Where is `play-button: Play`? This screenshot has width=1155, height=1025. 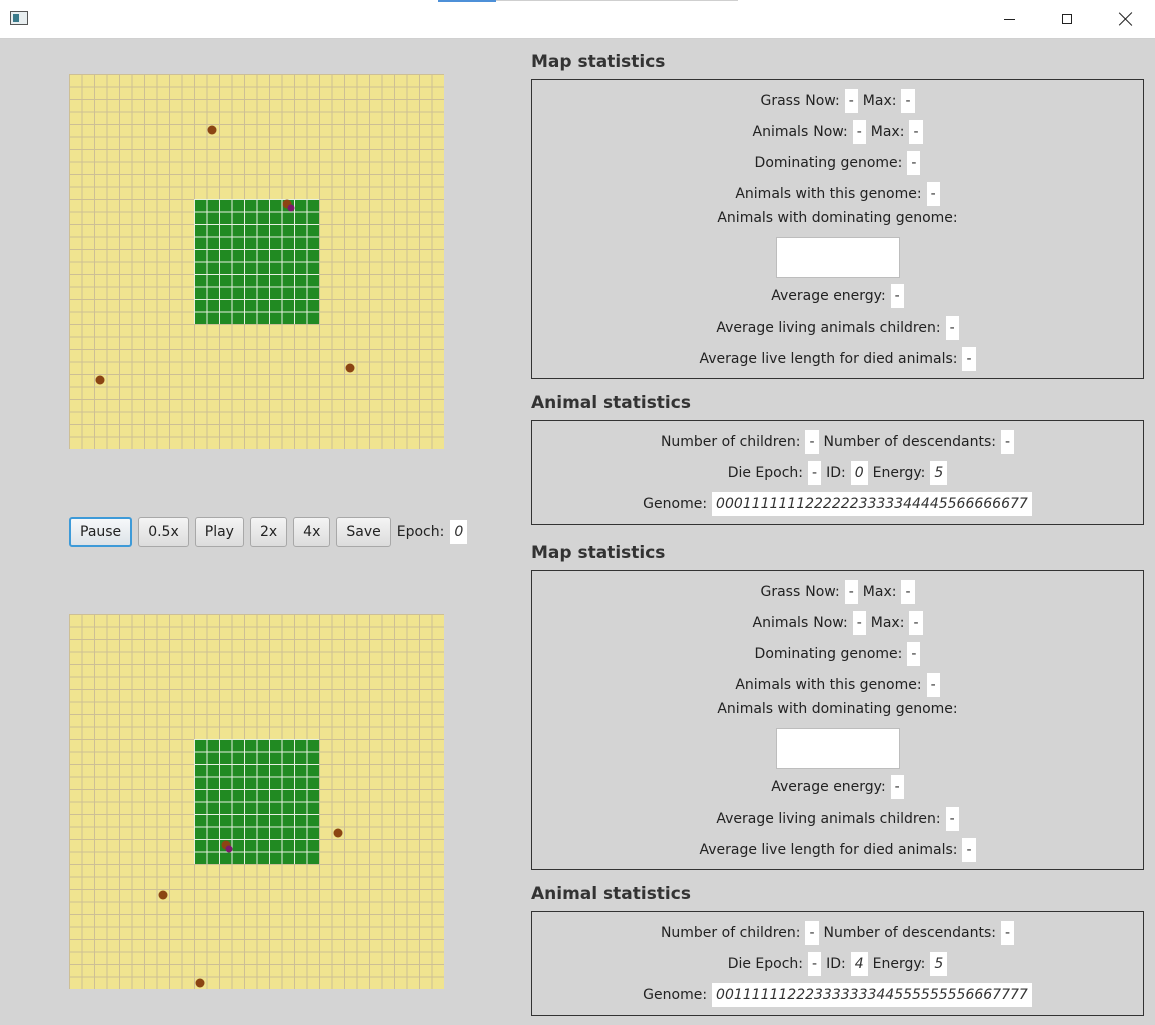 play-button: Play is located at coordinates (219, 532).